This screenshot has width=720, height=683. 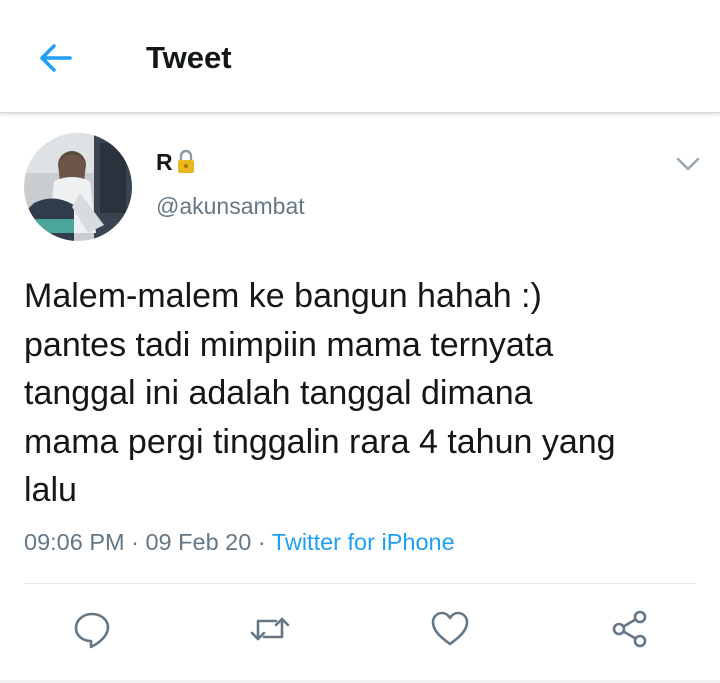 I want to click on display-name: R, so click(x=176, y=162).